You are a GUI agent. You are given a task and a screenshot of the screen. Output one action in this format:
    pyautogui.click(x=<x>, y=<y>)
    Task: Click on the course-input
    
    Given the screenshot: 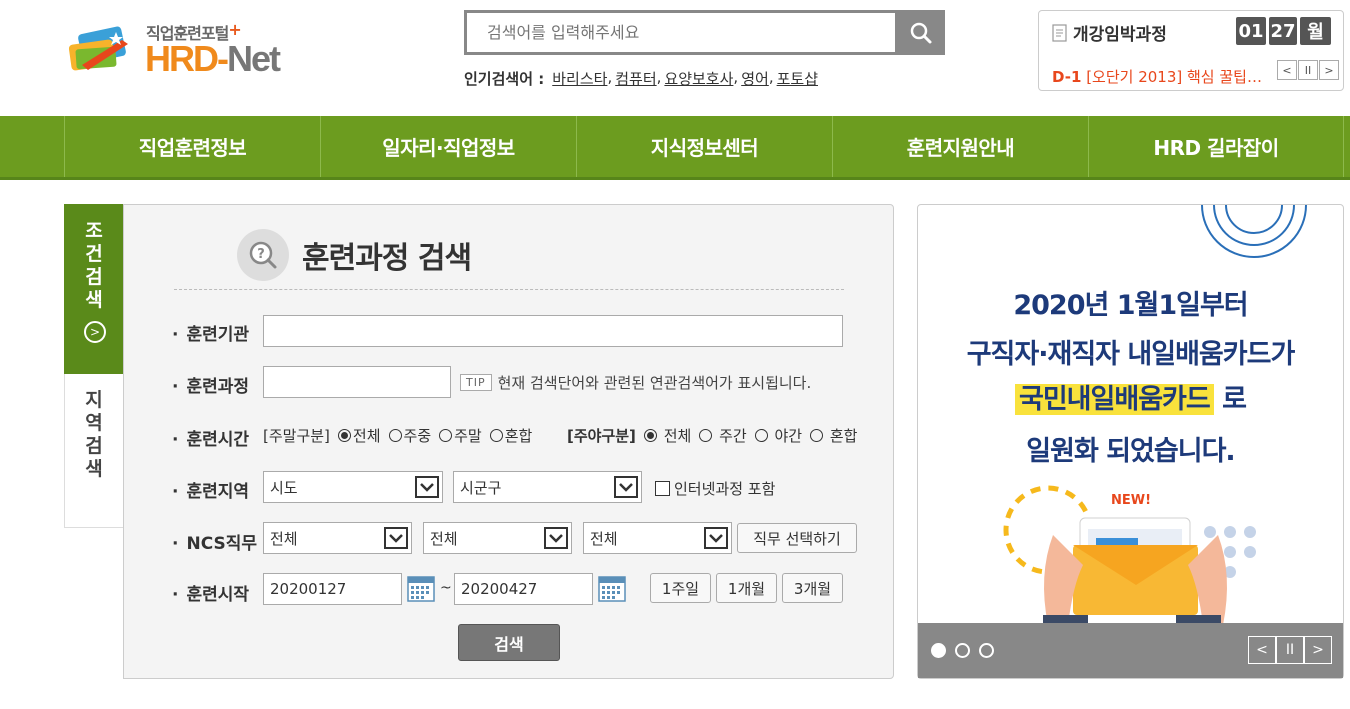 What is the action you would take?
    pyautogui.click(x=357, y=382)
    